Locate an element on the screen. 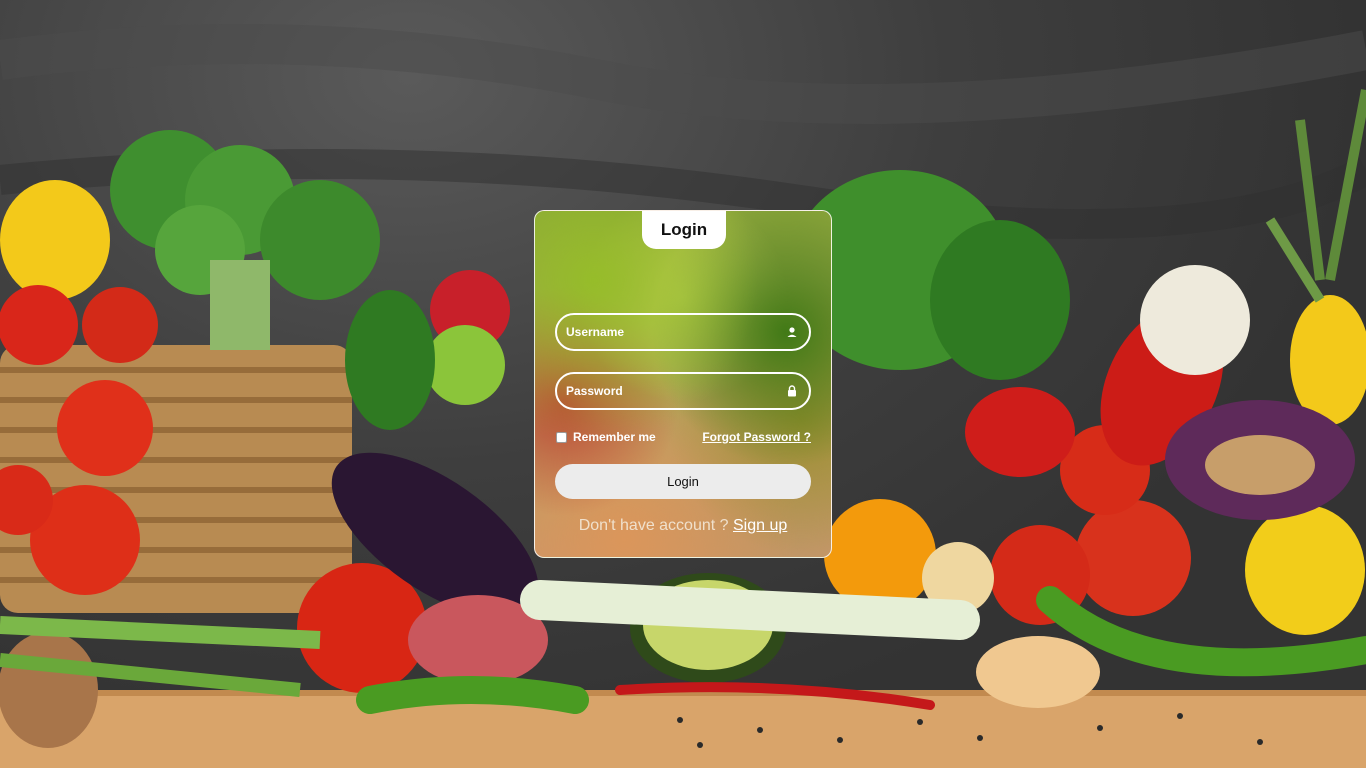 This screenshot has width=1366, height=768. remember-me-label: Remember me is located at coordinates (614, 437).